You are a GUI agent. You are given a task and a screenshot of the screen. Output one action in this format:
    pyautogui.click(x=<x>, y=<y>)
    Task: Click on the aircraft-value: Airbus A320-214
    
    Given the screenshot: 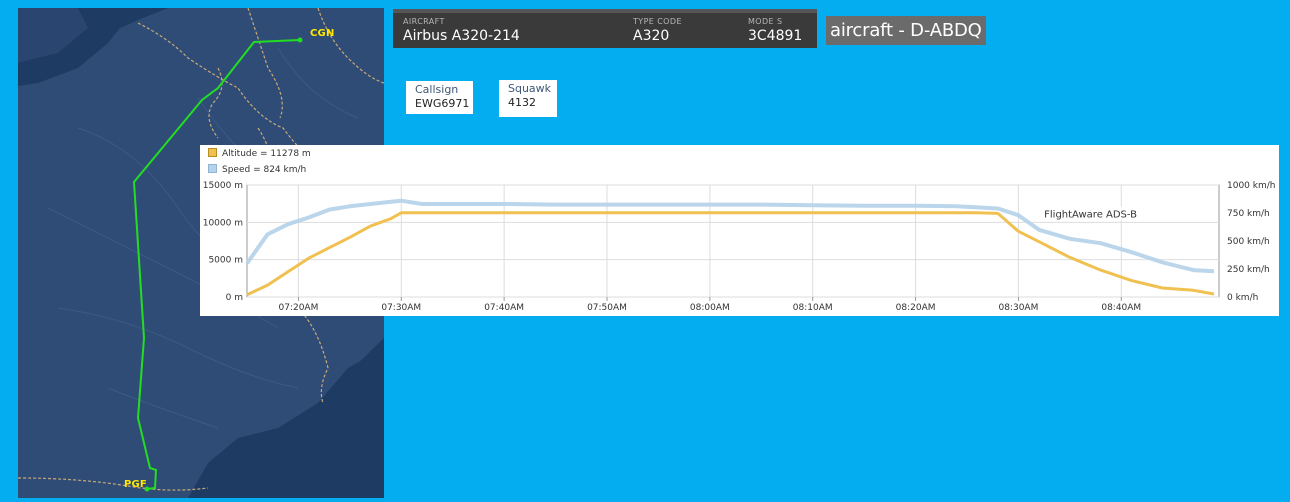 What is the action you would take?
    pyautogui.click(x=461, y=36)
    